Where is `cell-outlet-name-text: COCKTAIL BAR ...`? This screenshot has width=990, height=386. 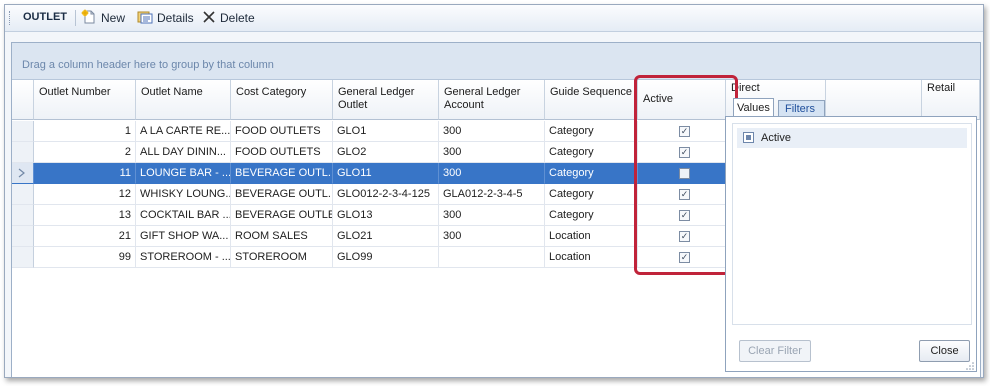 cell-outlet-name-text: COCKTAIL BAR ... is located at coordinates (185, 215).